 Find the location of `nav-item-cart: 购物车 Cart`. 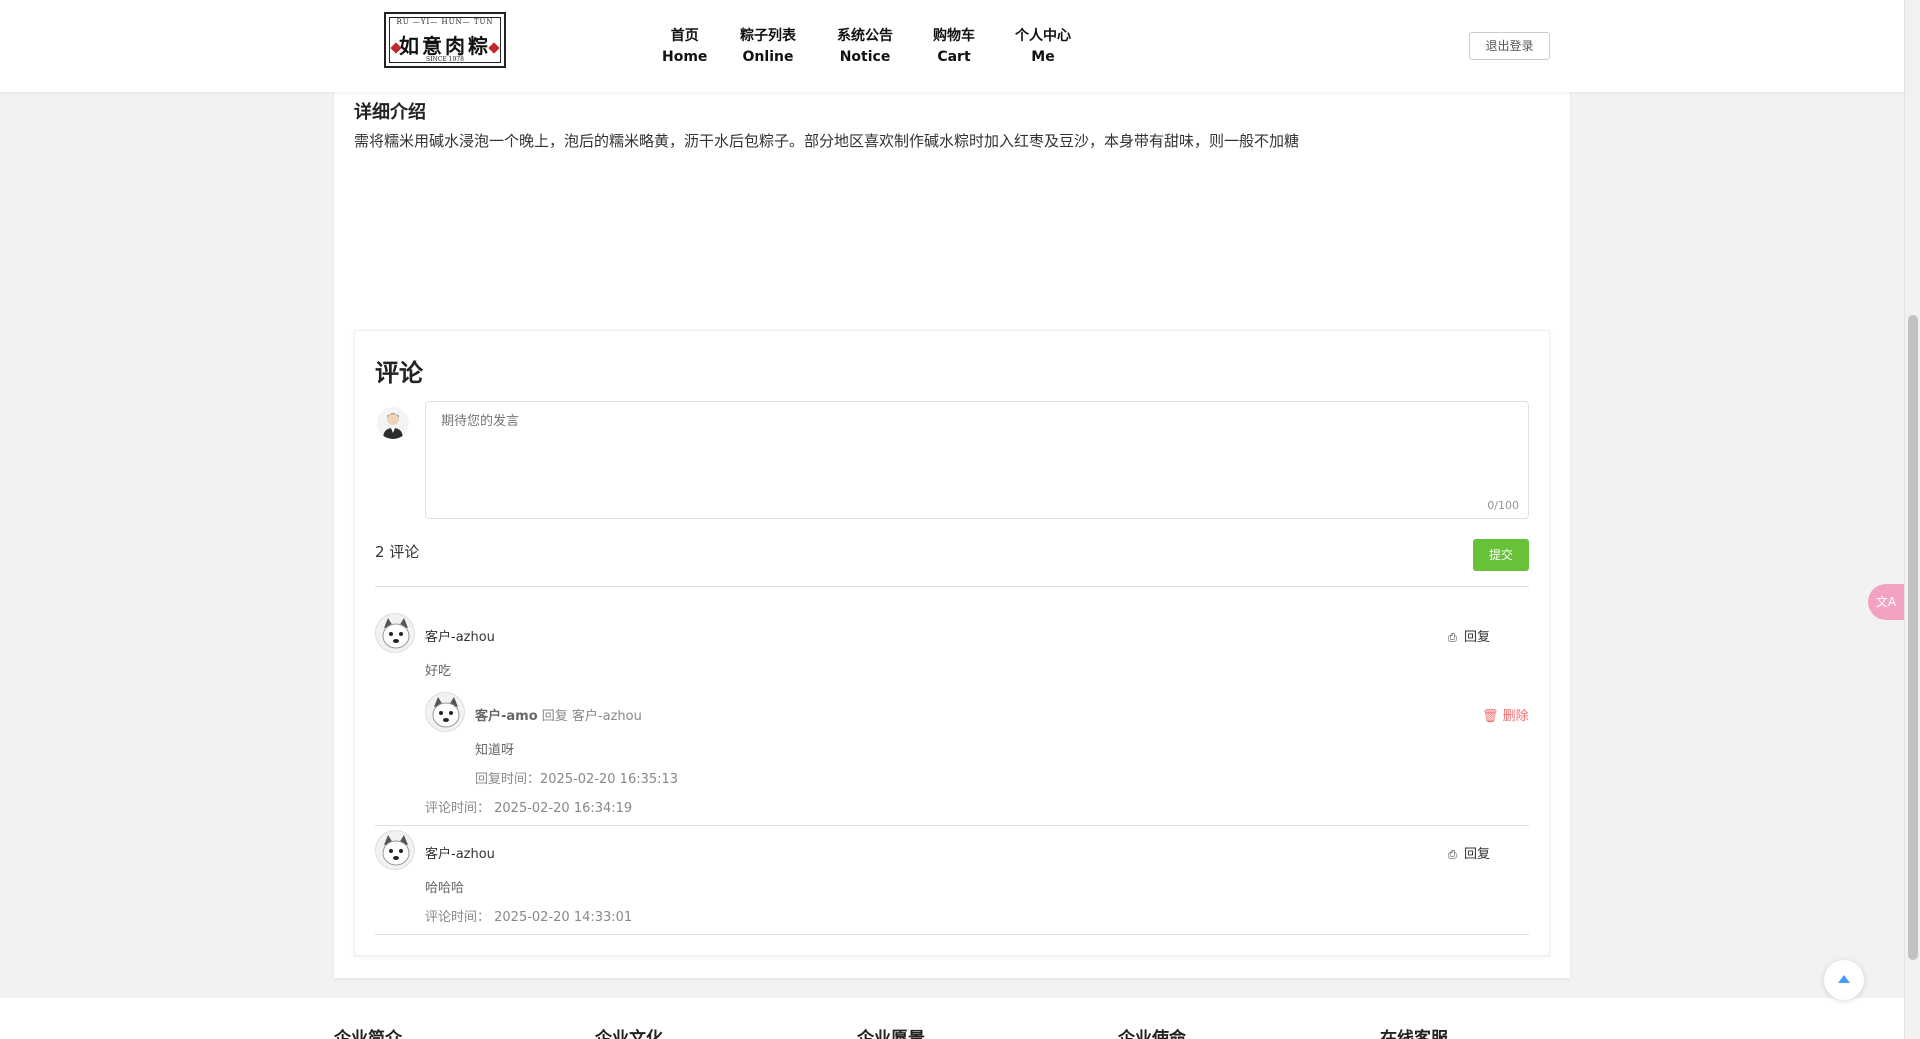

nav-item-cart: 购物车 Cart is located at coordinates (954, 47).